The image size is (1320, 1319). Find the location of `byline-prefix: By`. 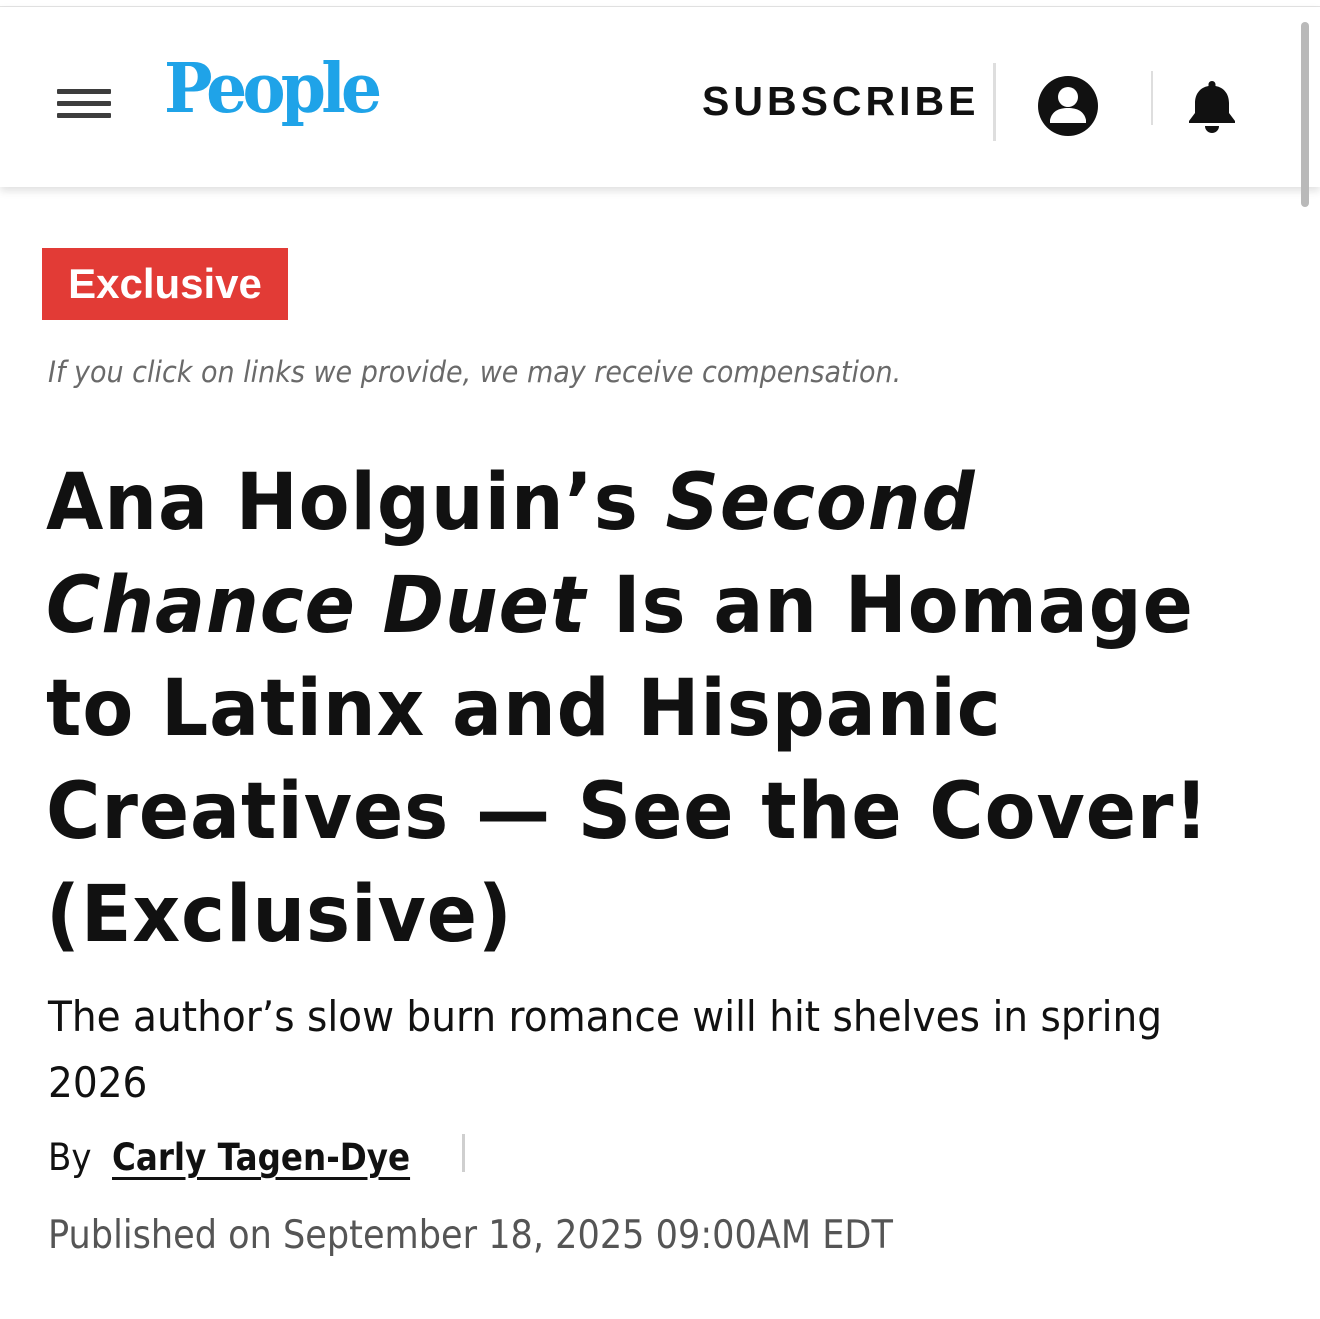

byline-prefix: By is located at coordinates (70, 1157).